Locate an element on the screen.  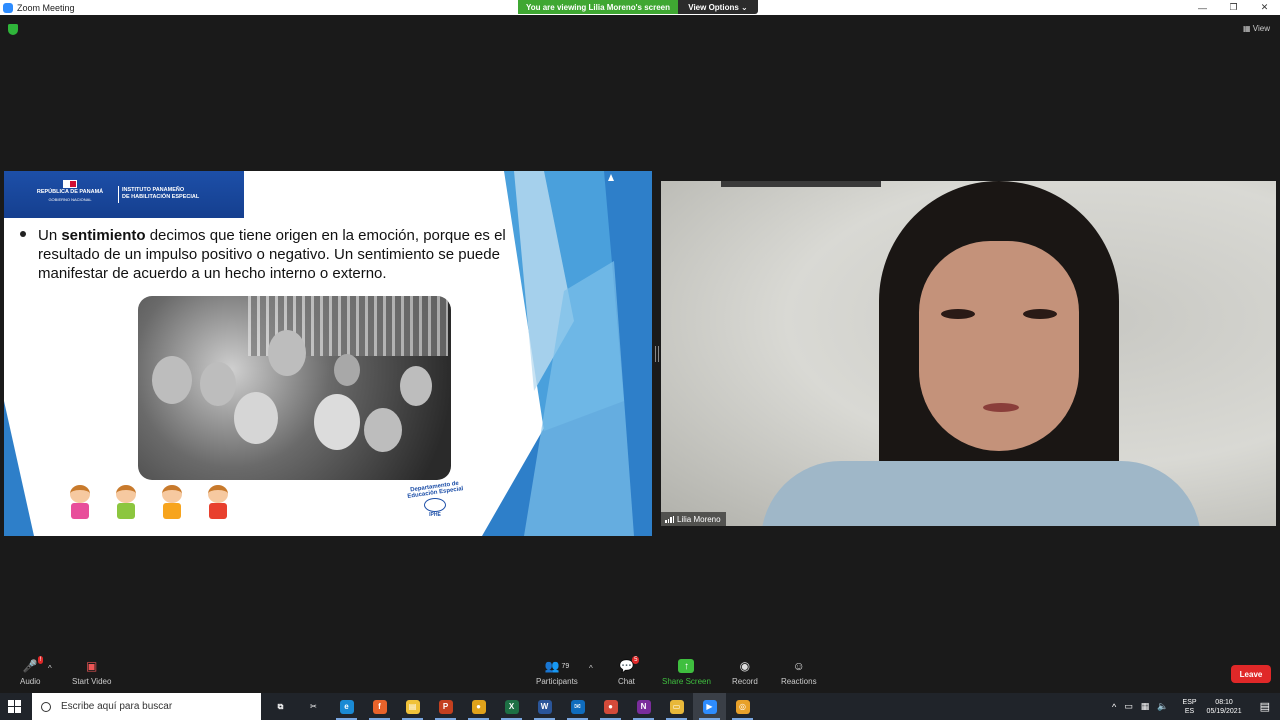
tray-chevron-icon: ^ is located at coordinates (1114, 707).